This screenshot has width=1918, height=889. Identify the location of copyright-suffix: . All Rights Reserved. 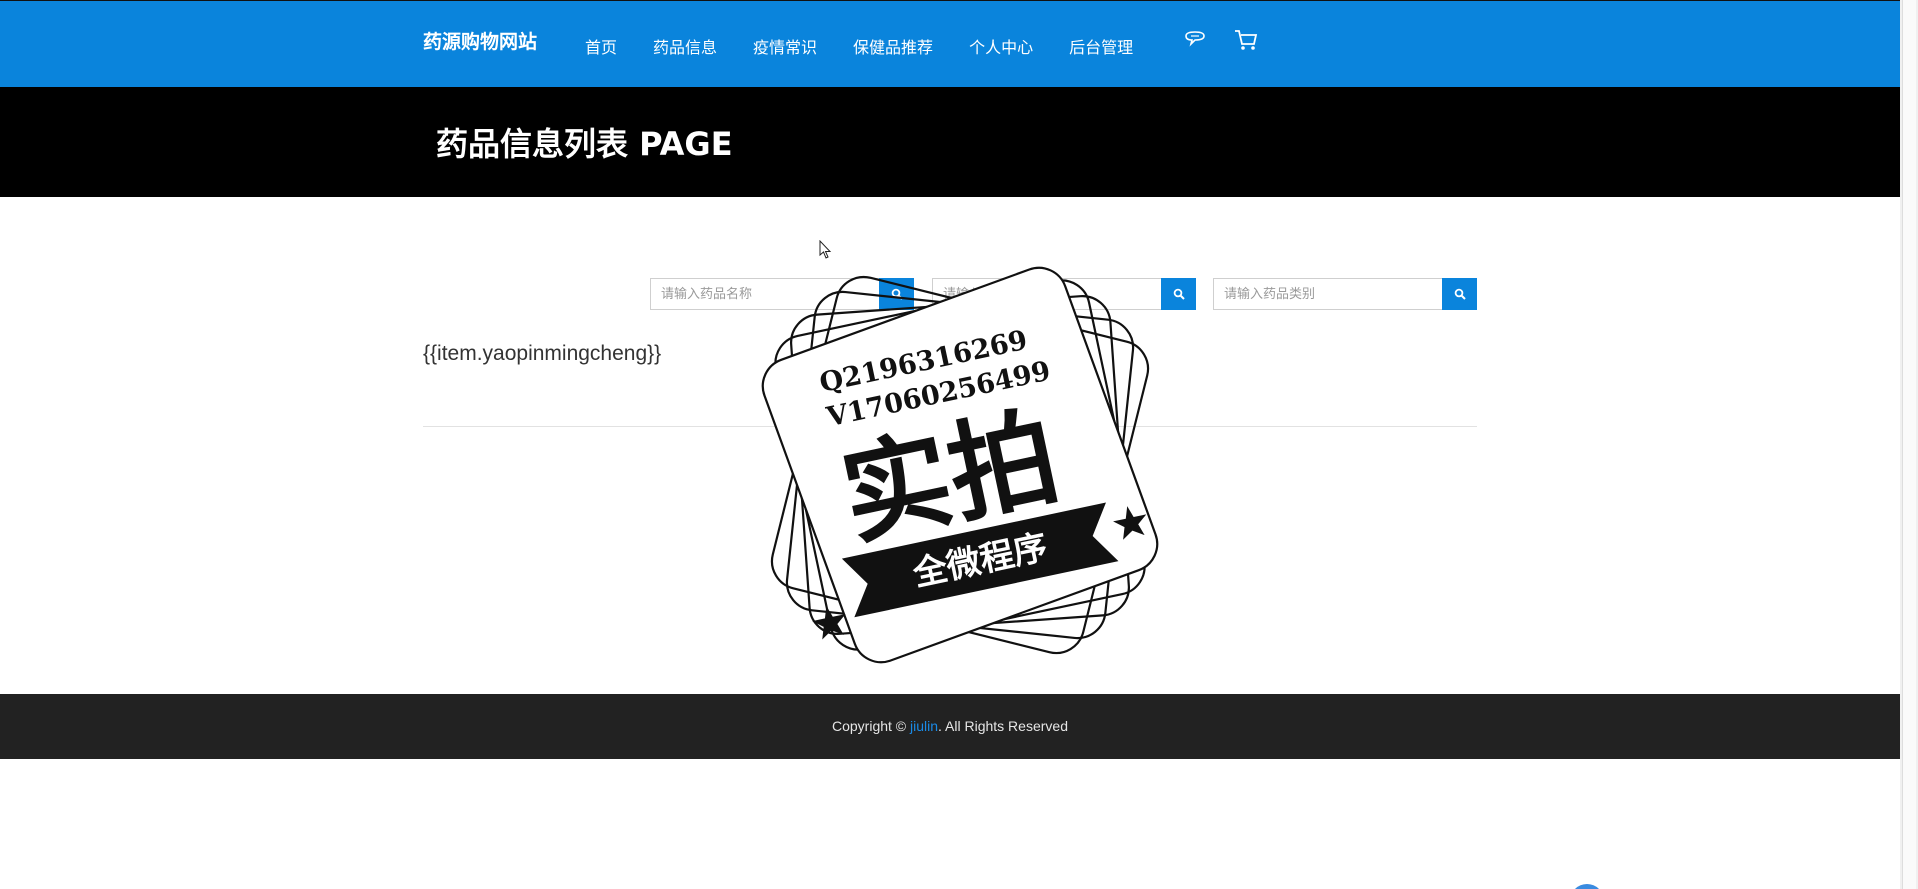
(1003, 726).